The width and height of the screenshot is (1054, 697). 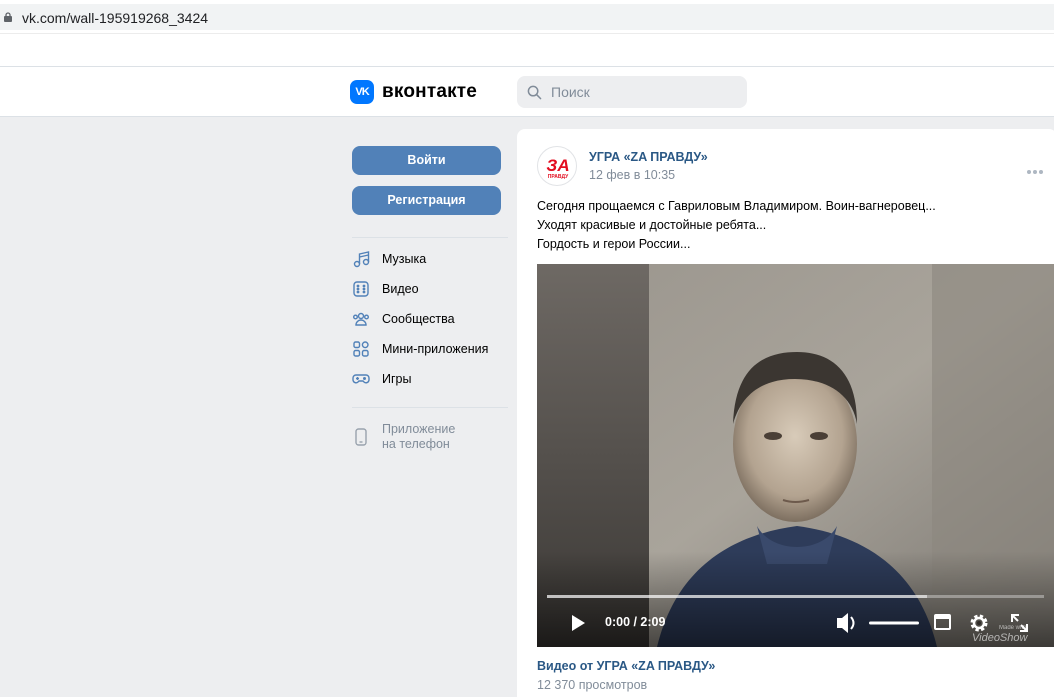 I want to click on mini-apps-icon, so click(x=361, y=349).